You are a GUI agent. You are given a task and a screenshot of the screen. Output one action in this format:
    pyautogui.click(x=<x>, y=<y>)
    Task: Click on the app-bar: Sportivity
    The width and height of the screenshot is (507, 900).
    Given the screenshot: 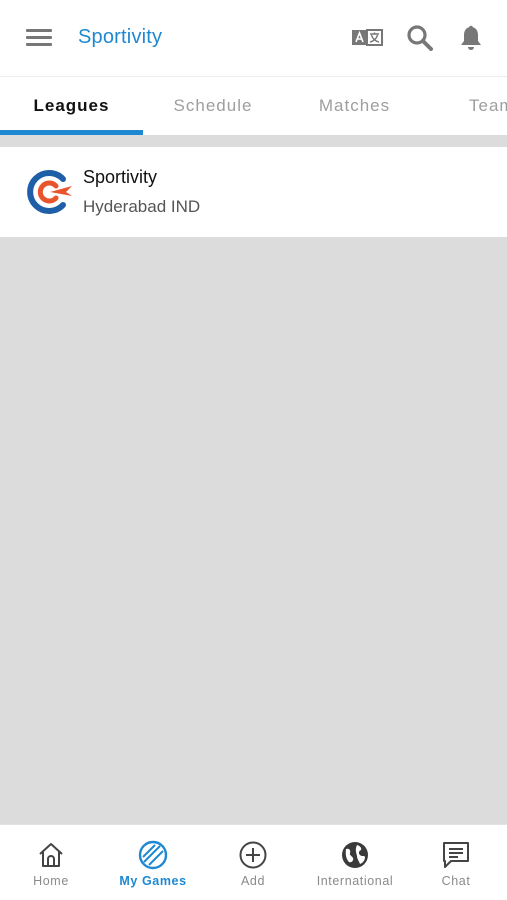 What is the action you would take?
    pyautogui.click(x=253, y=38)
    